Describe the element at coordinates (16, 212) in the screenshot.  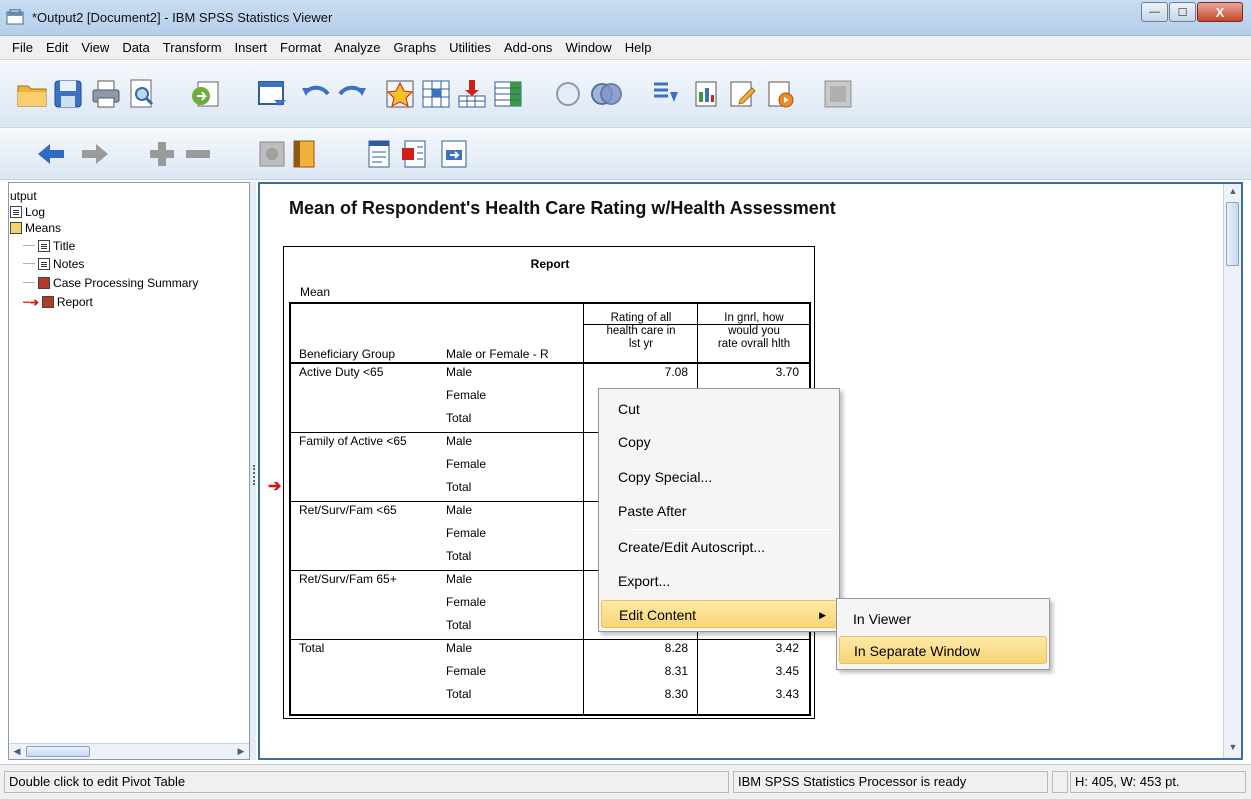
I see `log-icon` at that location.